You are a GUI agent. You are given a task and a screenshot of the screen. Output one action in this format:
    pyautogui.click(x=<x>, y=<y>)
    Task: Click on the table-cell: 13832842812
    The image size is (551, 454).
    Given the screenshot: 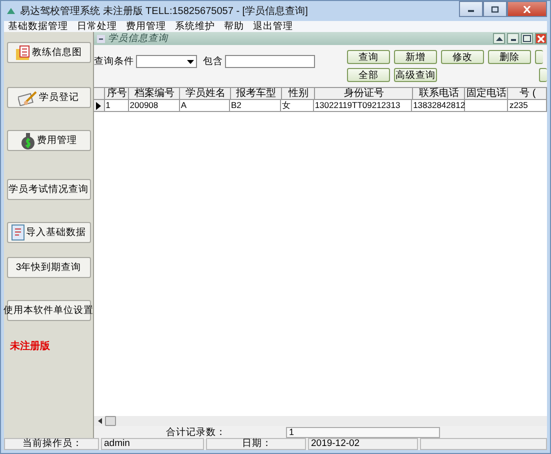 What is the action you would take?
    pyautogui.click(x=439, y=106)
    